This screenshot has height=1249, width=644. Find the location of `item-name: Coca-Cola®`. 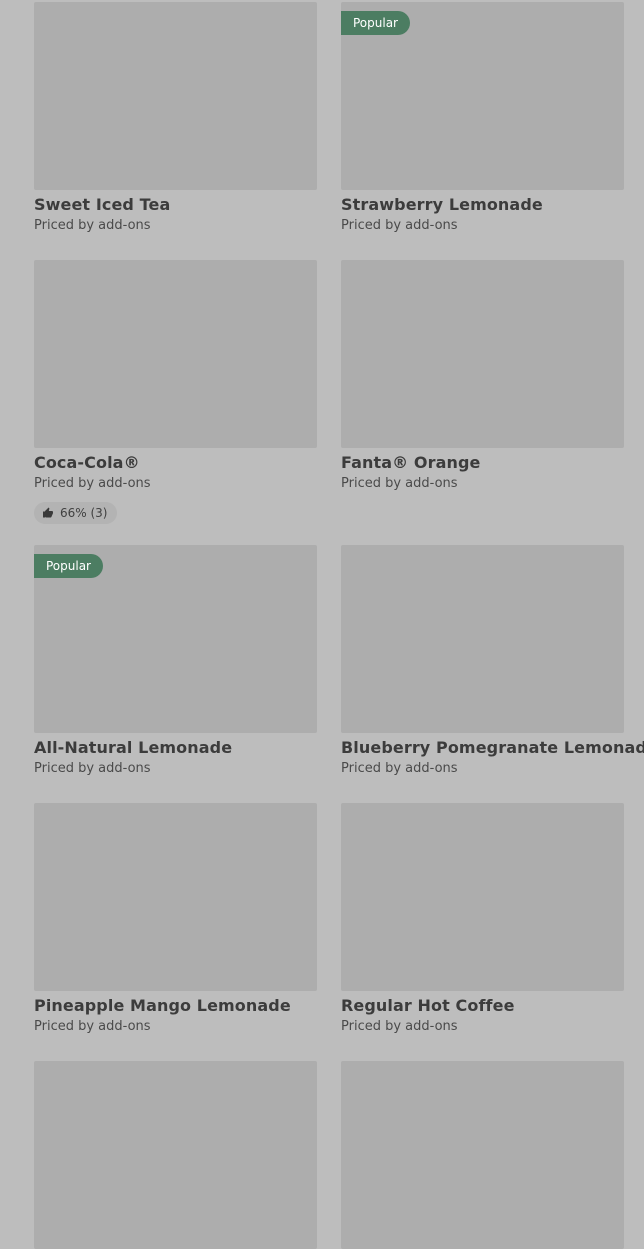

item-name: Coca-Cola® is located at coordinates (87, 462).